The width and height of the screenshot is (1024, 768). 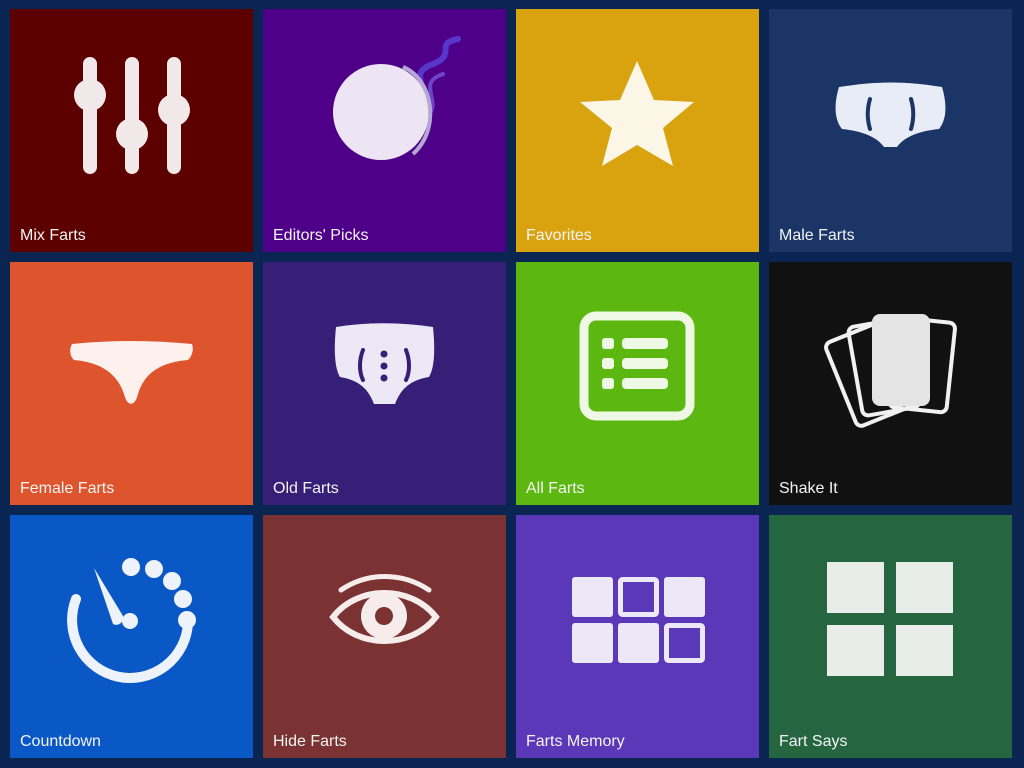 I want to click on tile-label: Fart Says, so click(x=813, y=741).